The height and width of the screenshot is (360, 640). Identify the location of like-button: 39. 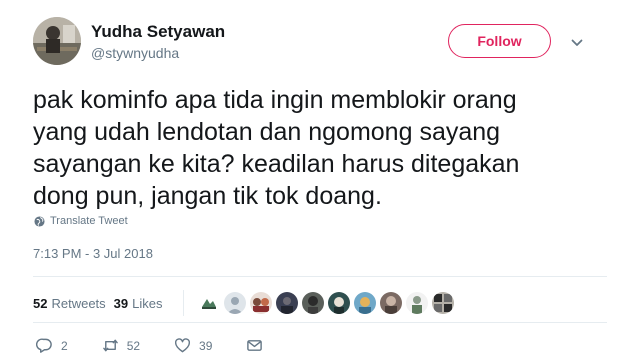
(193, 345).